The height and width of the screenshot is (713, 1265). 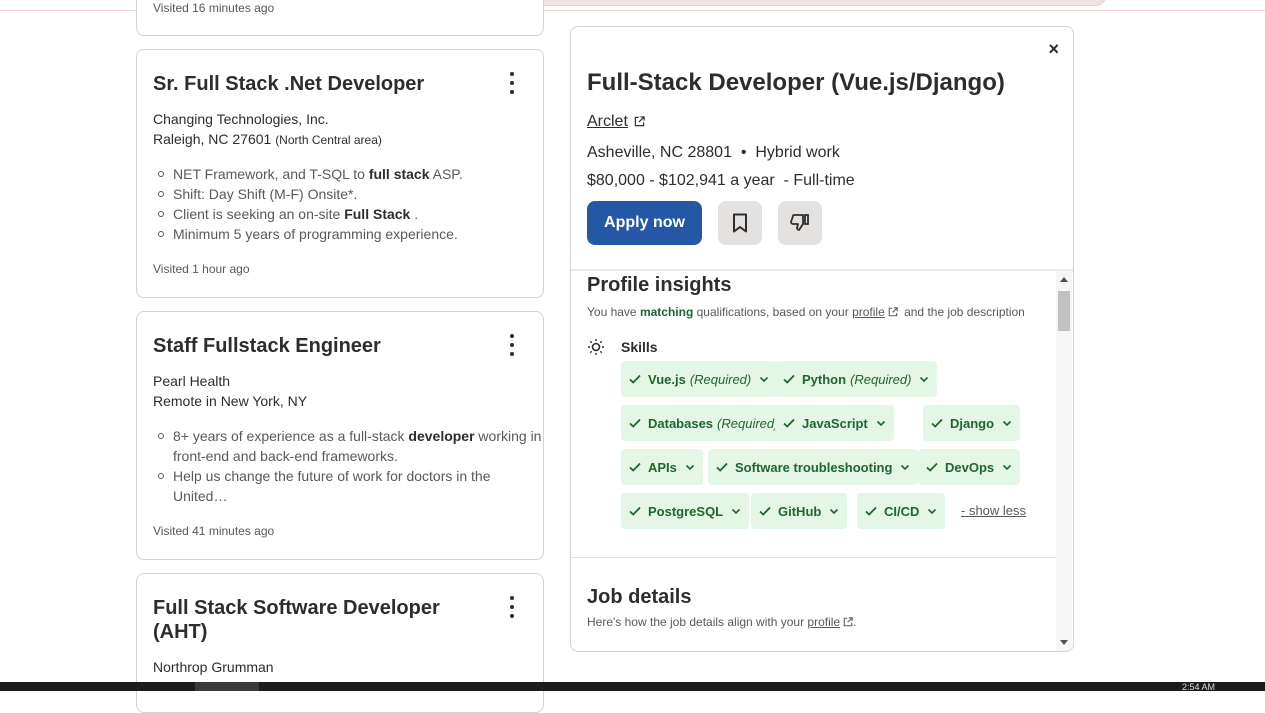 I want to click on job-title: Full Stack Software Developer (AHT), so click(x=313, y=620).